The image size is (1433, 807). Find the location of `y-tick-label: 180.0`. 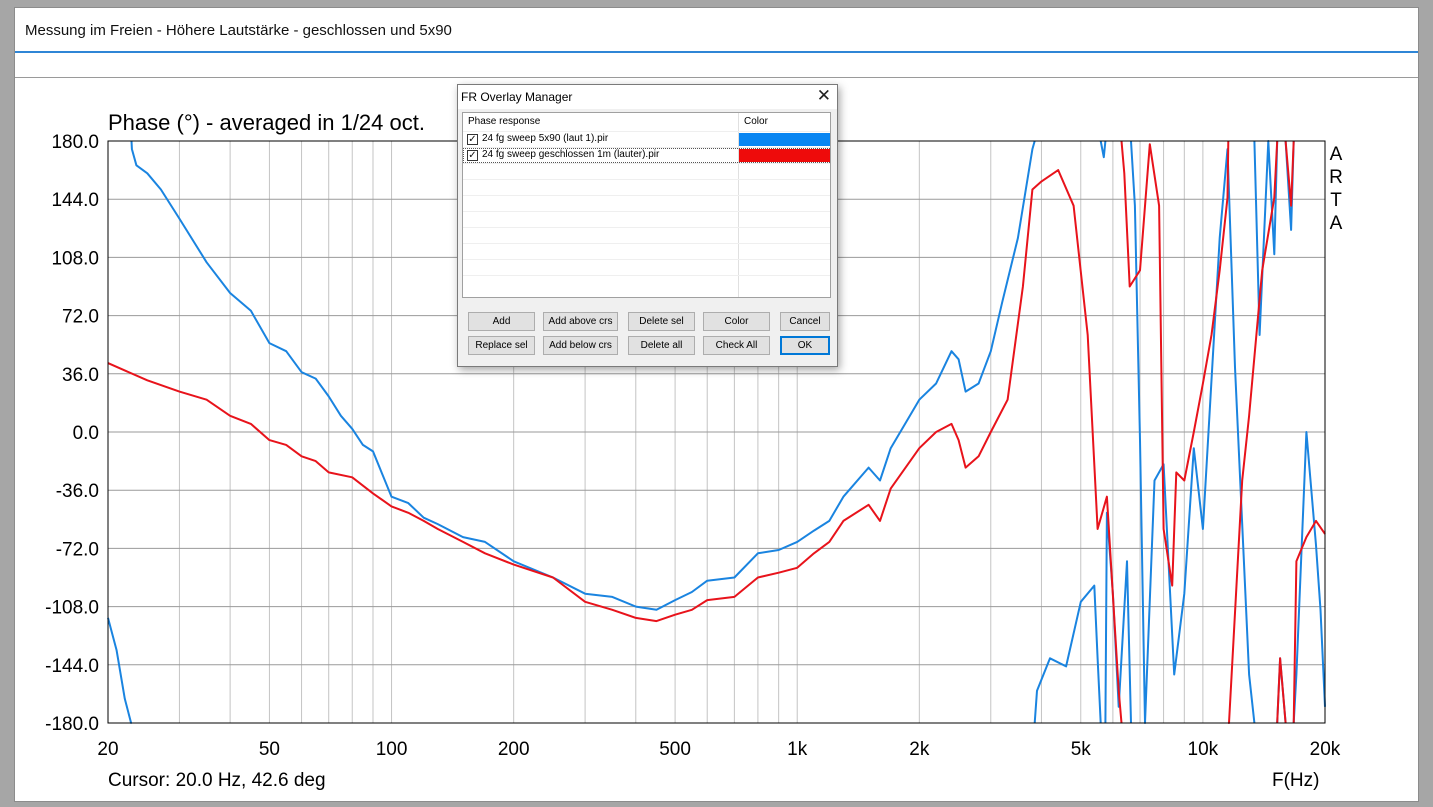

y-tick-label: 180.0 is located at coordinates (75, 142).